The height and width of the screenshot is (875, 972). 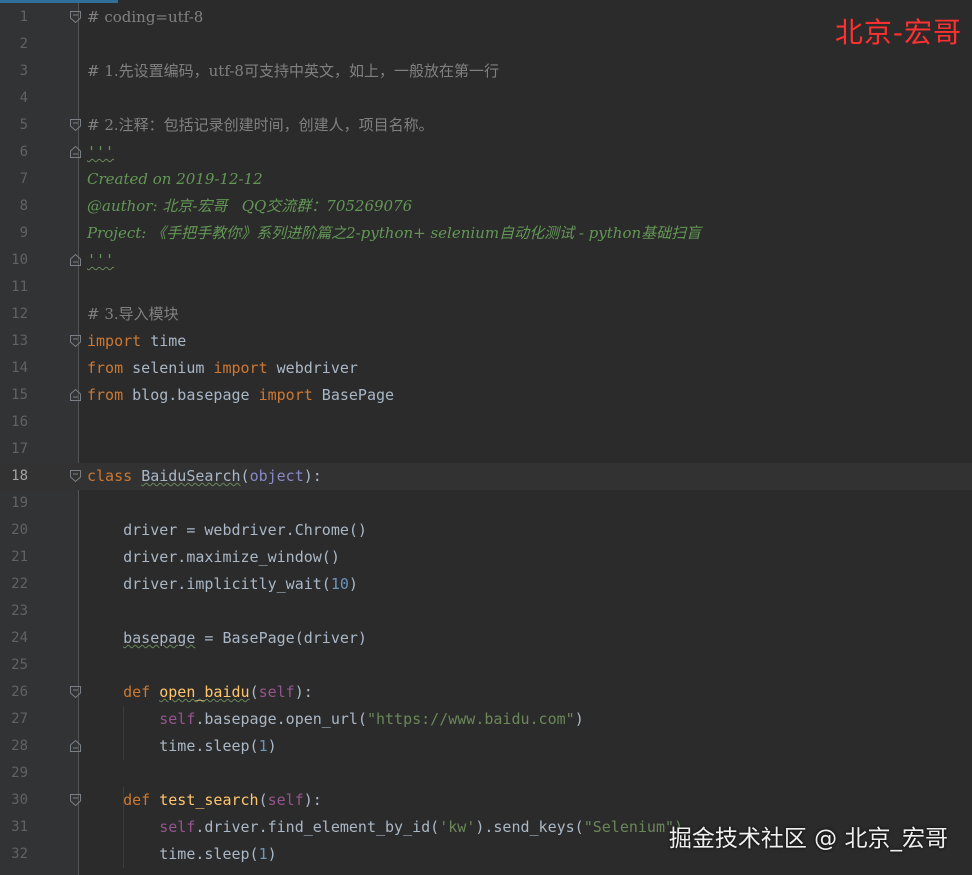 What do you see at coordinates (240, 395) in the screenshot?
I see `code-text: from blog.basepage import BasePage` at bounding box center [240, 395].